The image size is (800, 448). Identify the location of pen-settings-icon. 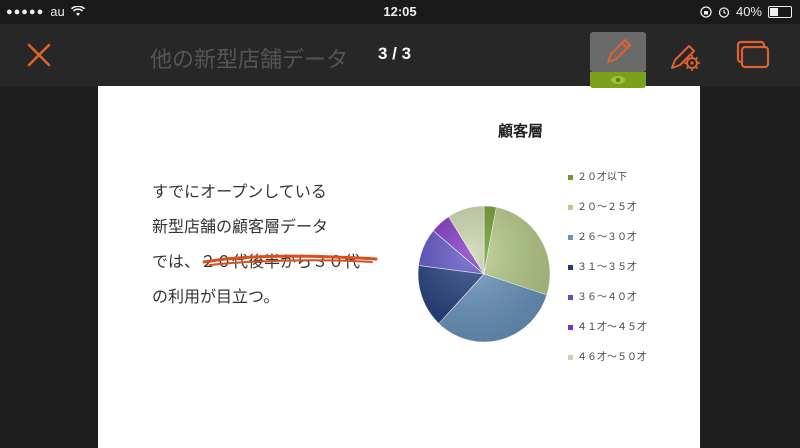
(684, 56).